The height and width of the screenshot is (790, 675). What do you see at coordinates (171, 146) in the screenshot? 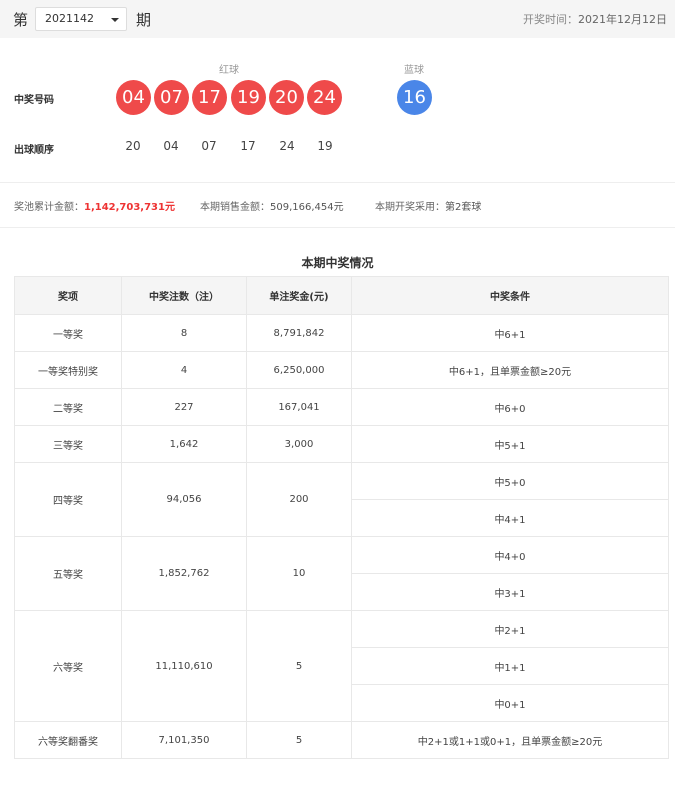
I see `draw-order-value: 04` at bounding box center [171, 146].